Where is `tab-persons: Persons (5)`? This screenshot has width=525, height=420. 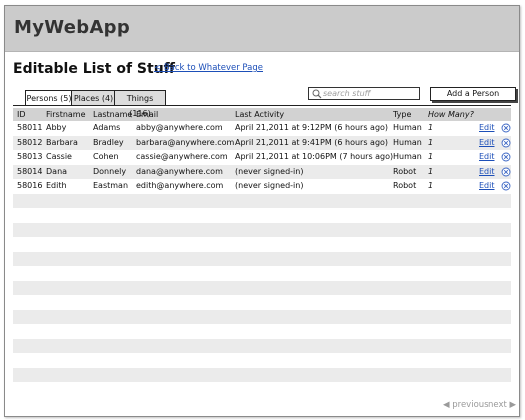 tab-persons: Persons (5) is located at coordinates (49, 98).